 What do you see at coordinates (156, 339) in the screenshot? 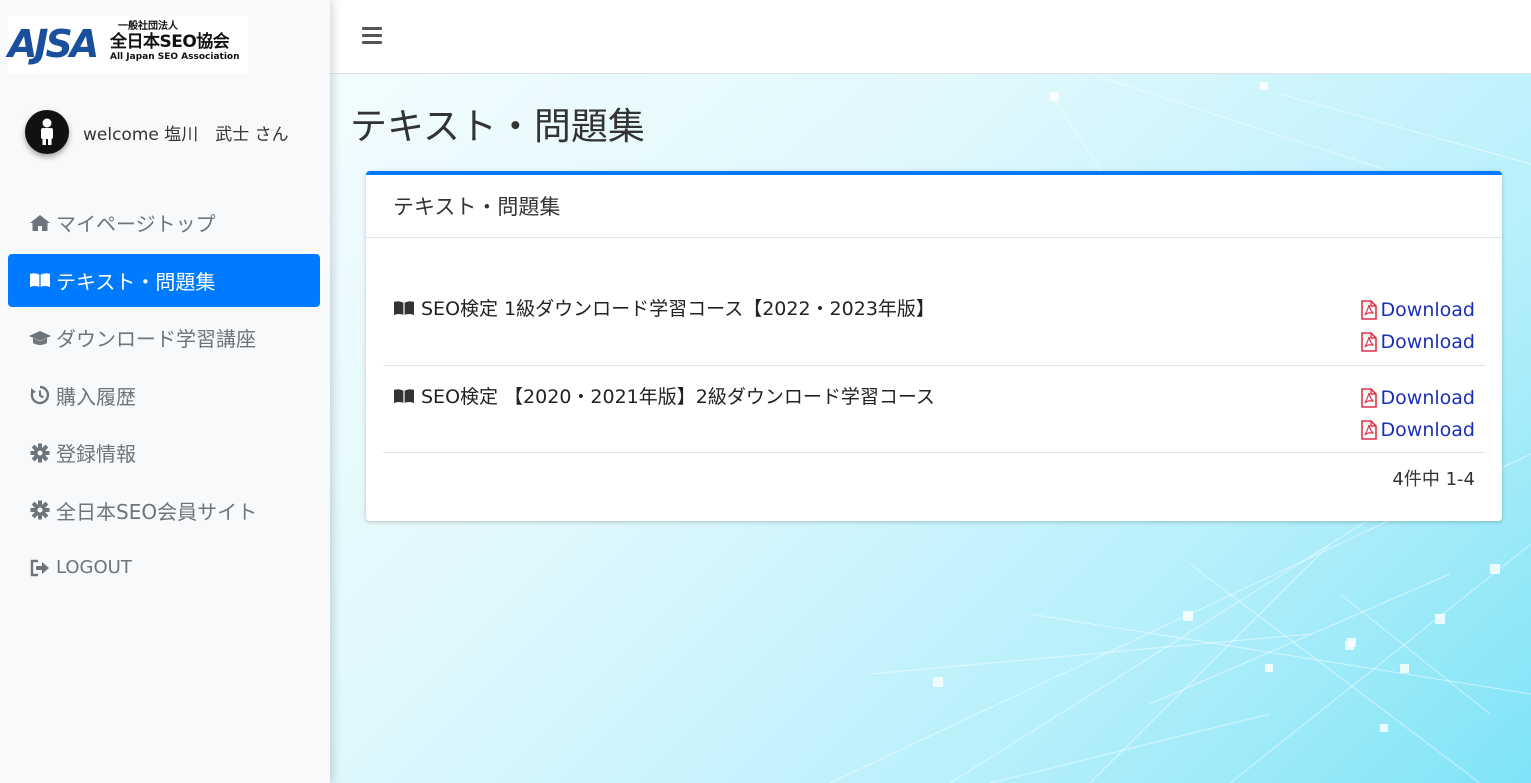
I see `sidebar-item-label: ダウンロード学習講座` at bounding box center [156, 339].